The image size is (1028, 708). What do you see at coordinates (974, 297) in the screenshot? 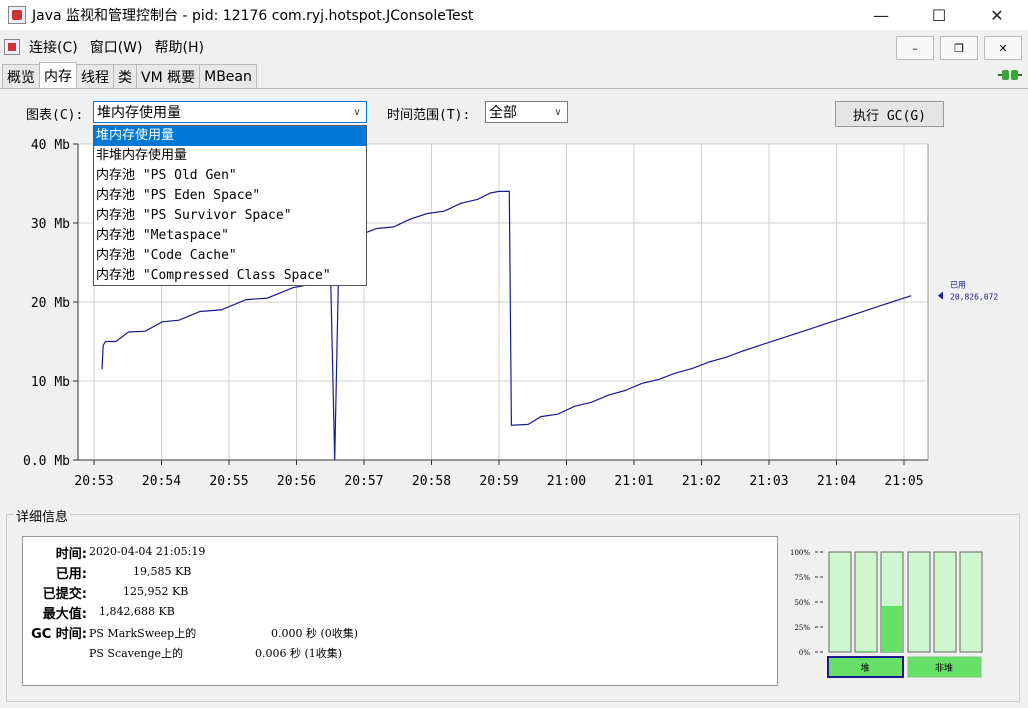
I see `current-value-label: 20,826,072` at bounding box center [974, 297].